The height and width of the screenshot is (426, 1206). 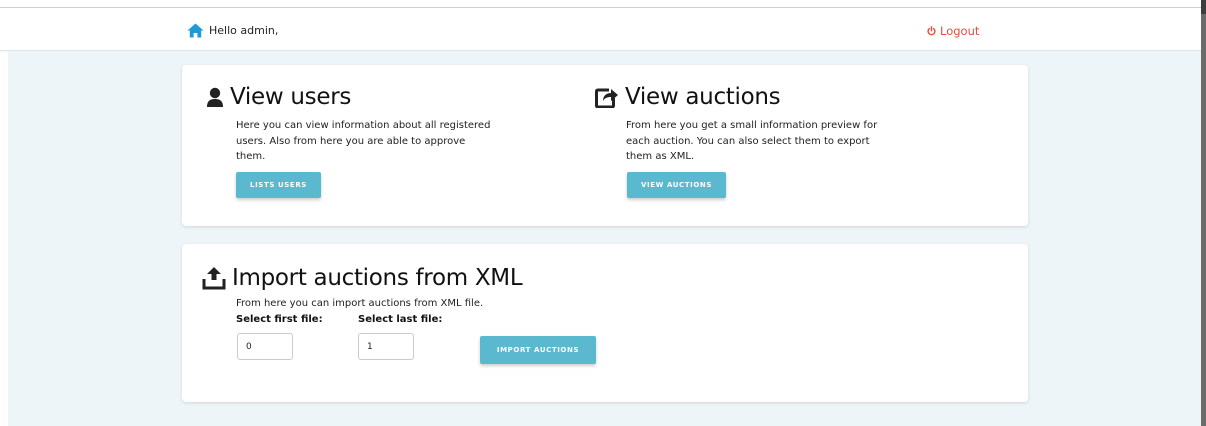 I want to click on import-section-header: Import auctions from XML, so click(x=362, y=278).